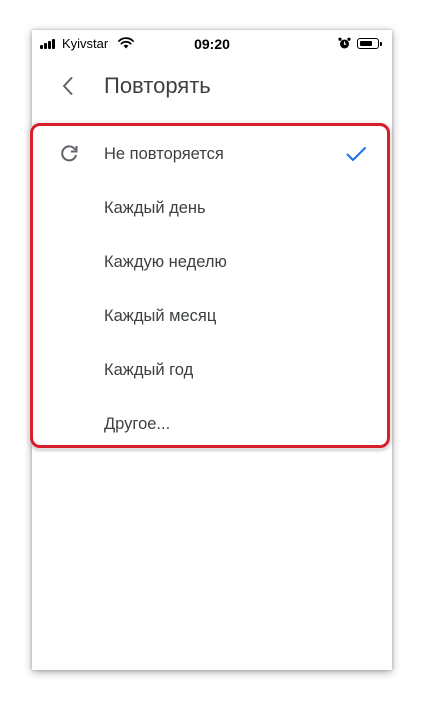 This screenshot has height=703, width=424. What do you see at coordinates (212, 44) in the screenshot?
I see `status-bar: Kyivstar 09:20` at bounding box center [212, 44].